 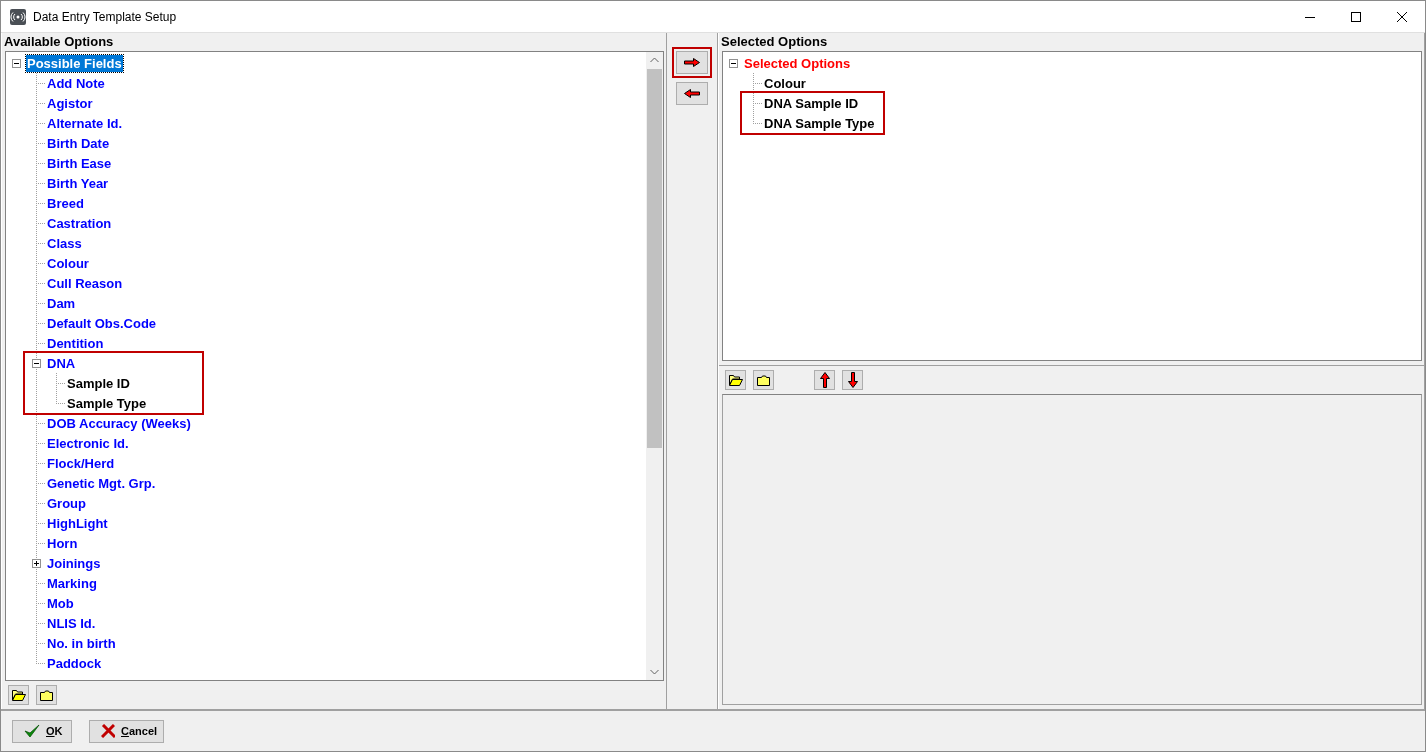 I want to click on tree-item: Marking, so click(x=72, y=583).